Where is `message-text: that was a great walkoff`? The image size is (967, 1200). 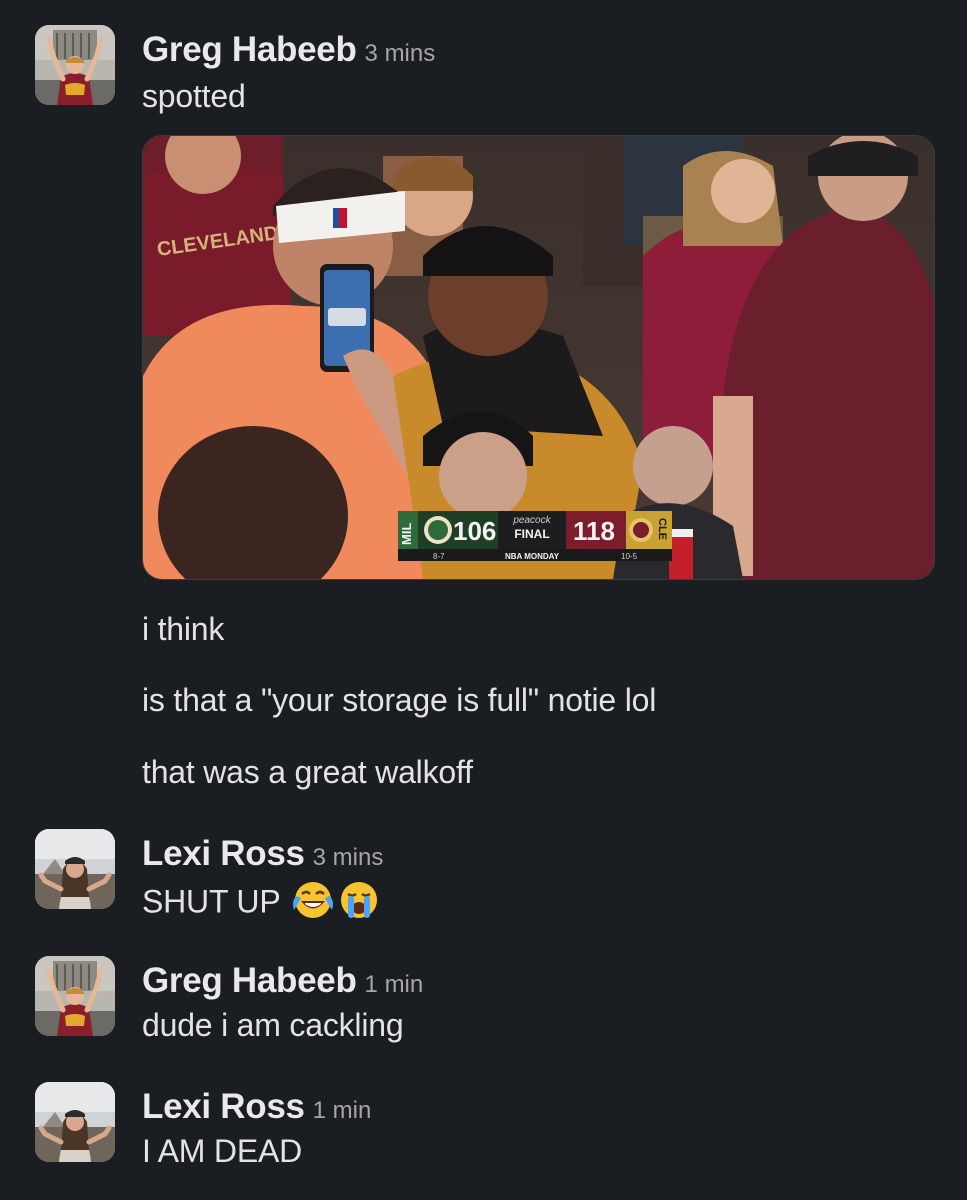 message-text: that was a great walkoff is located at coordinates (307, 772).